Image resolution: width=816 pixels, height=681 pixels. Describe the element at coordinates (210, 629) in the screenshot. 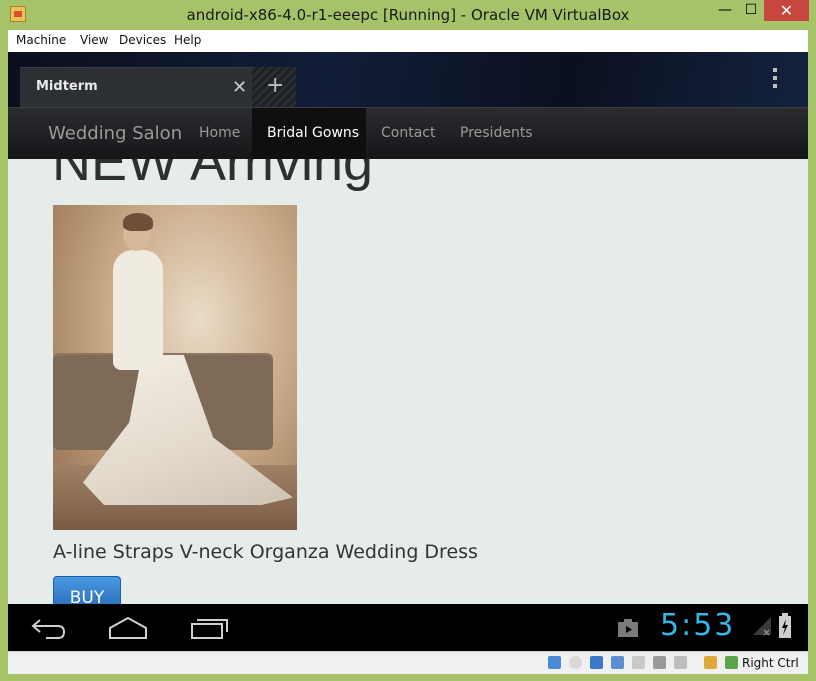

I see `recent-apps-icon` at that location.